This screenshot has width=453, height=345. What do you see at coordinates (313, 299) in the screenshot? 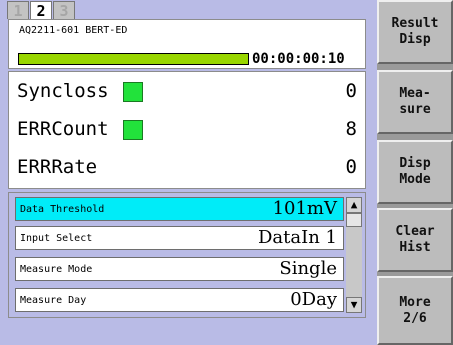
I see `param-value: 0Day` at bounding box center [313, 299].